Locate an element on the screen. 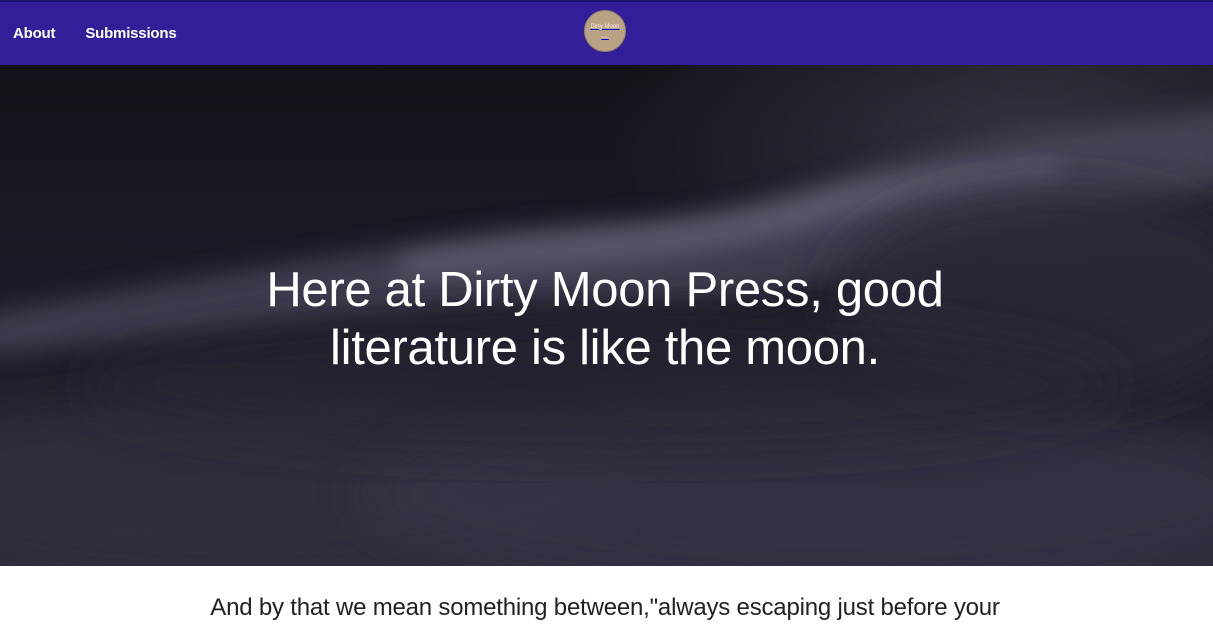 This screenshot has height=624, width=1213. top-nav-bar: About Submissions Dirty Moon press is located at coordinates (606, 32).